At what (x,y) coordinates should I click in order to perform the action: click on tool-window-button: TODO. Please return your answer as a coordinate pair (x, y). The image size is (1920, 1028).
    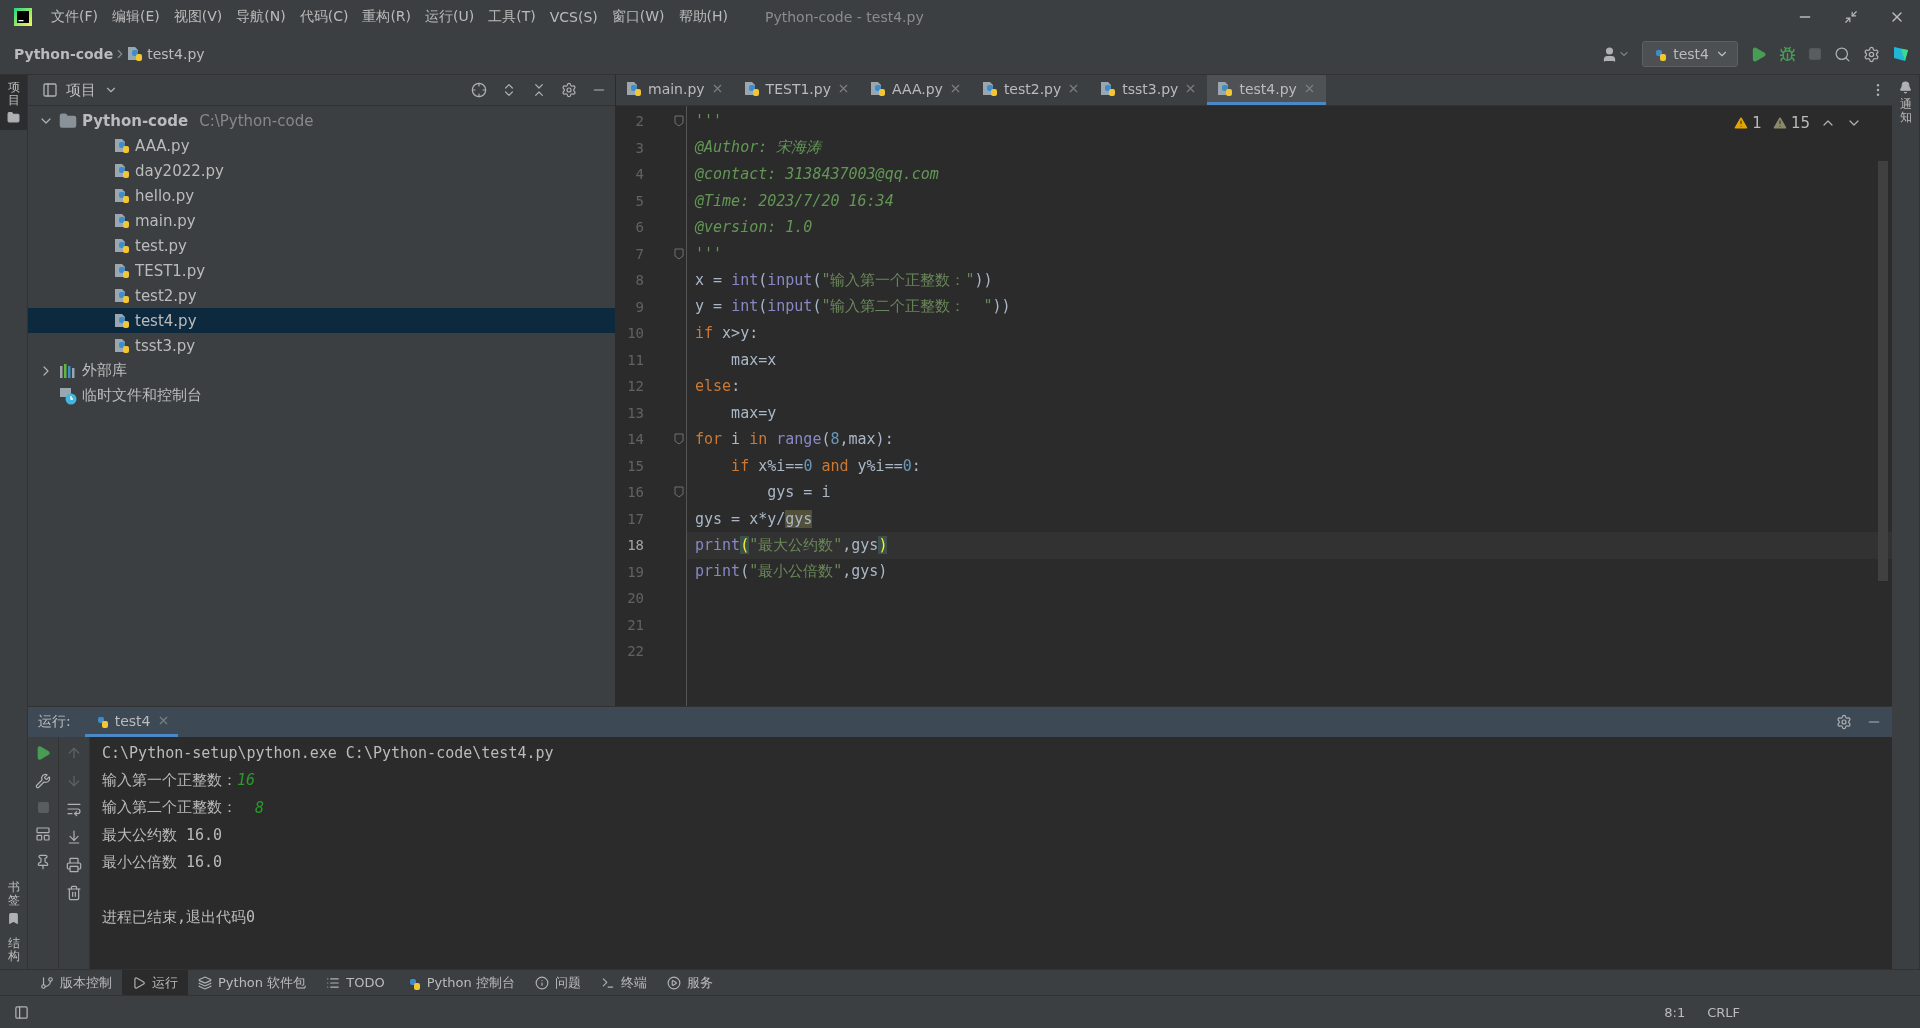
    Looking at the image, I should click on (355, 982).